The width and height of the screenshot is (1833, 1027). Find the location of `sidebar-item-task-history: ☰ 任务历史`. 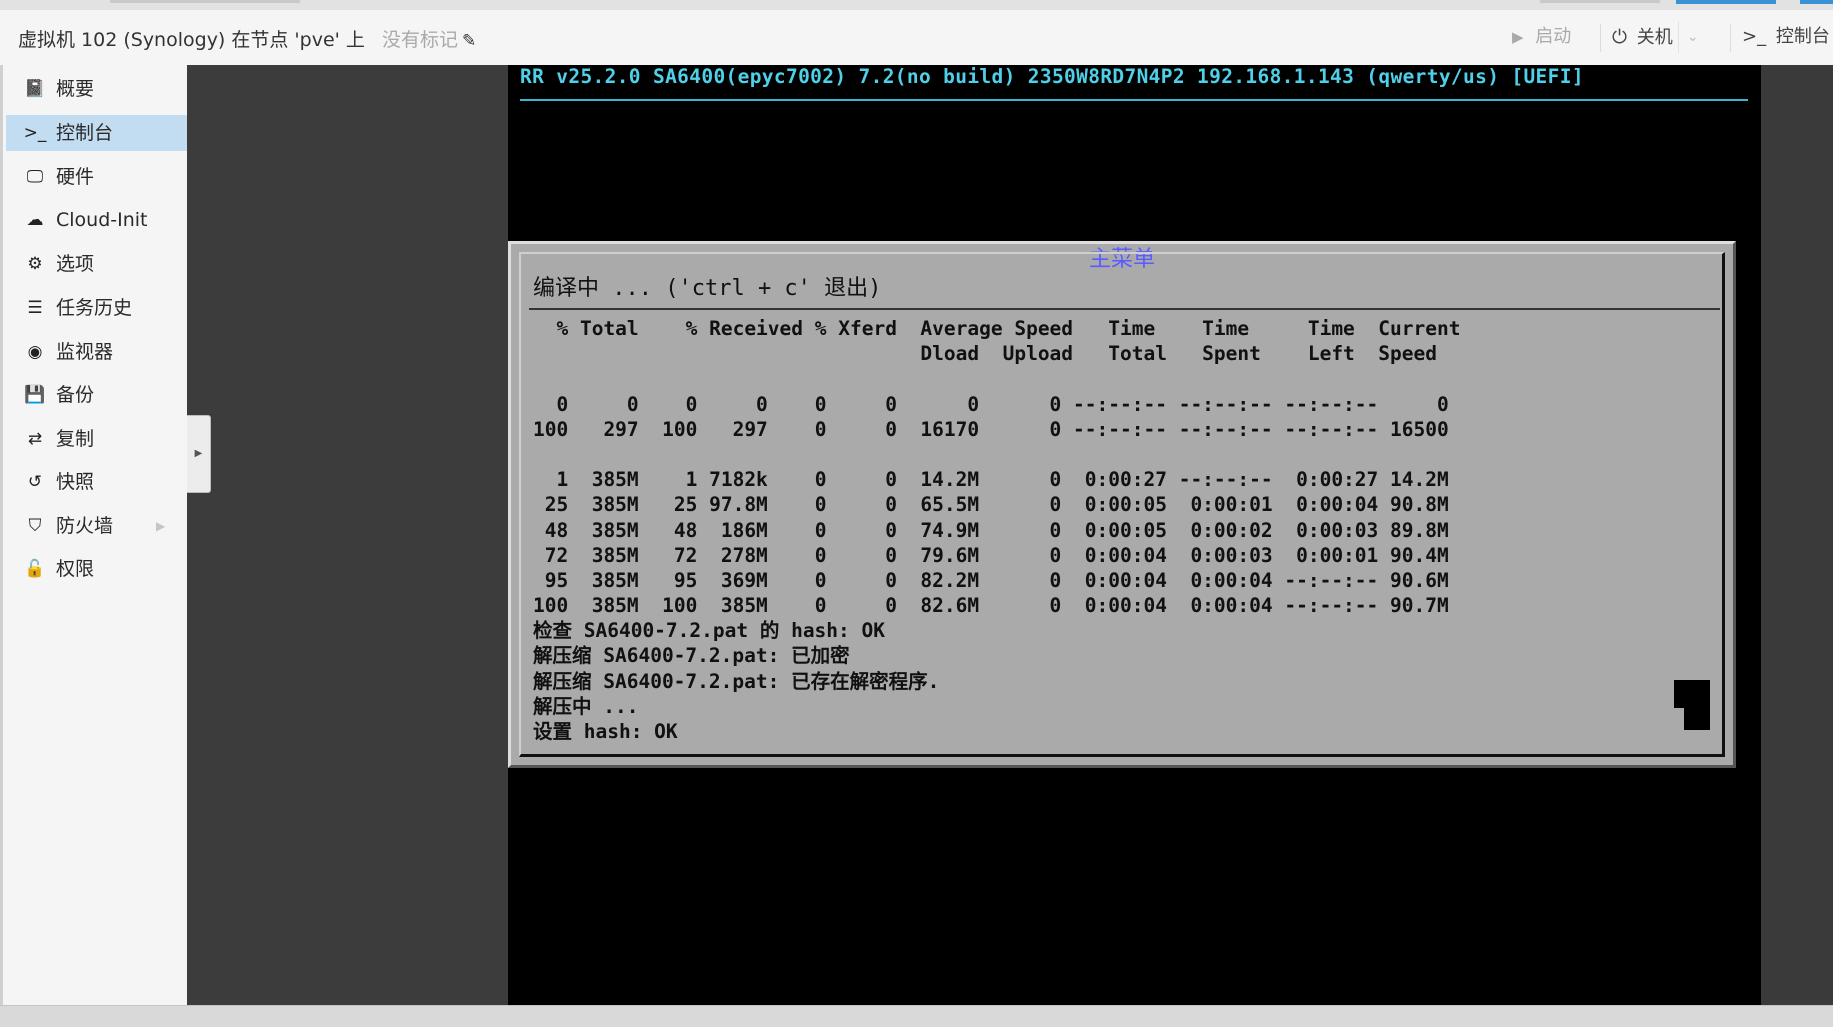

sidebar-item-task-history: ☰ 任务历史 is located at coordinates (96, 308).